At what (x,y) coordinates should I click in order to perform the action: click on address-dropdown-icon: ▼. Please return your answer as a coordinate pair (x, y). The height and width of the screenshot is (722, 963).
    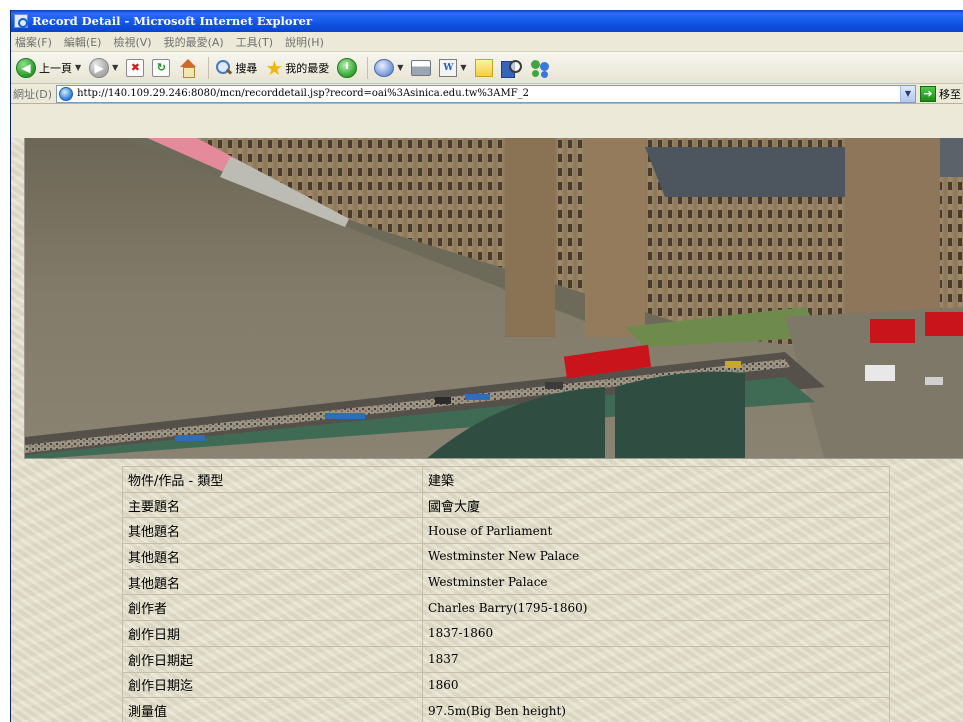
    Looking at the image, I should click on (907, 93).